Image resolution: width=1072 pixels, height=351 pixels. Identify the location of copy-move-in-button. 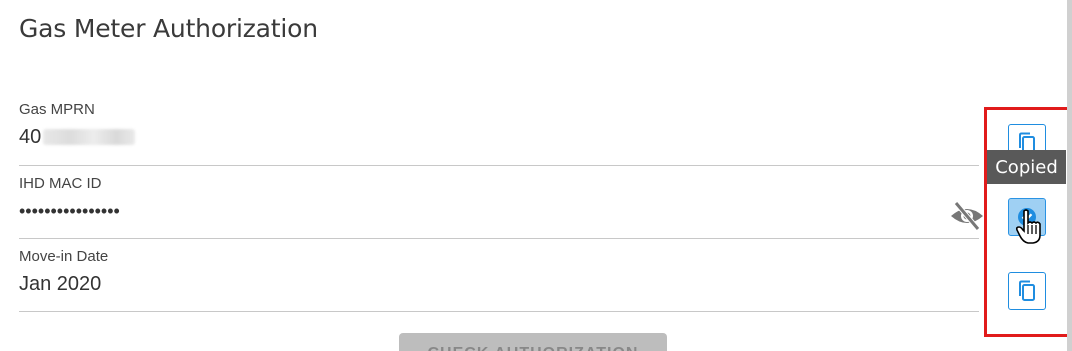
(1027, 291).